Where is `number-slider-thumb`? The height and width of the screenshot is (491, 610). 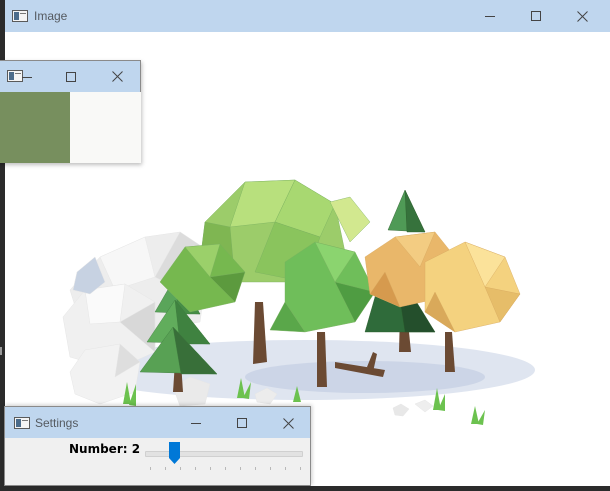 number-slider-thumb is located at coordinates (175, 453).